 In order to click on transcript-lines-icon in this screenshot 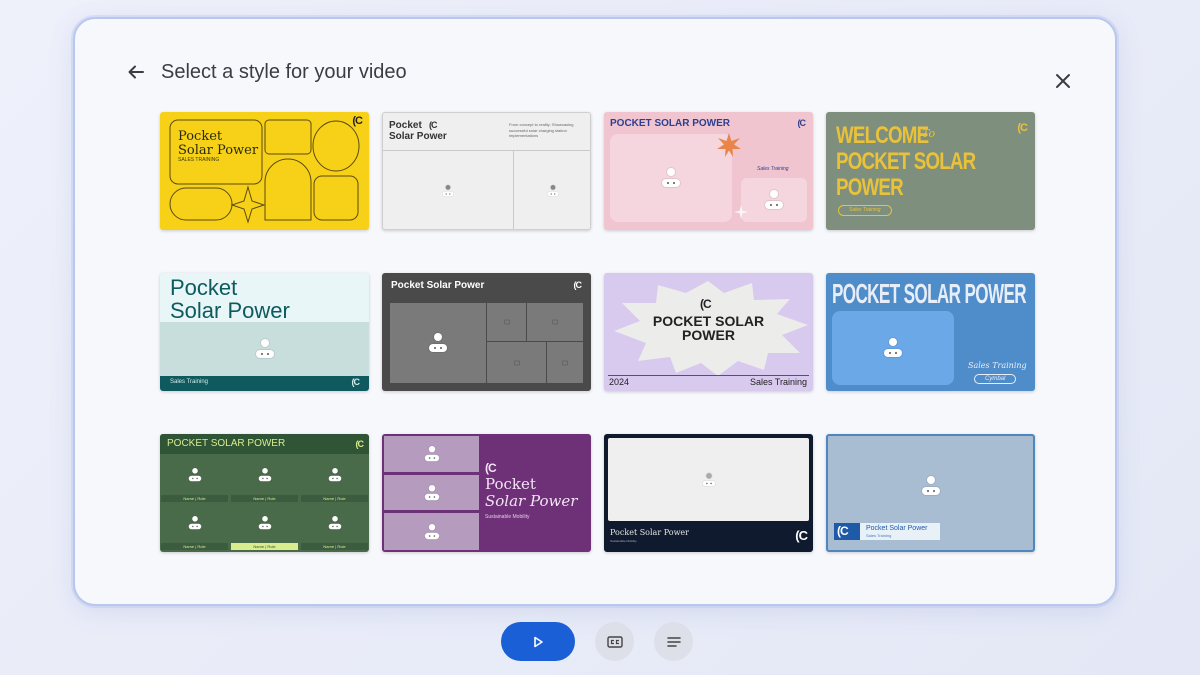, I will do `click(673, 641)`.